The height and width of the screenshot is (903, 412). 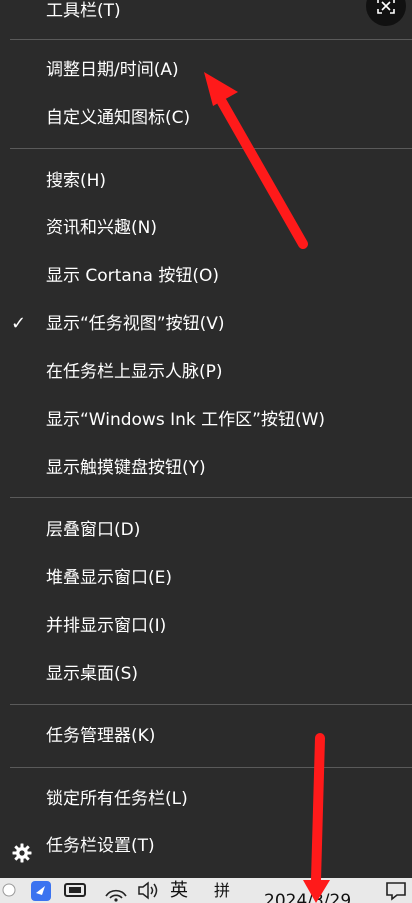 What do you see at coordinates (206, 228) in the screenshot?
I see `menu-item-news-and-interests: 资讯和兴趣(N)` at bounding box center [206, 228].